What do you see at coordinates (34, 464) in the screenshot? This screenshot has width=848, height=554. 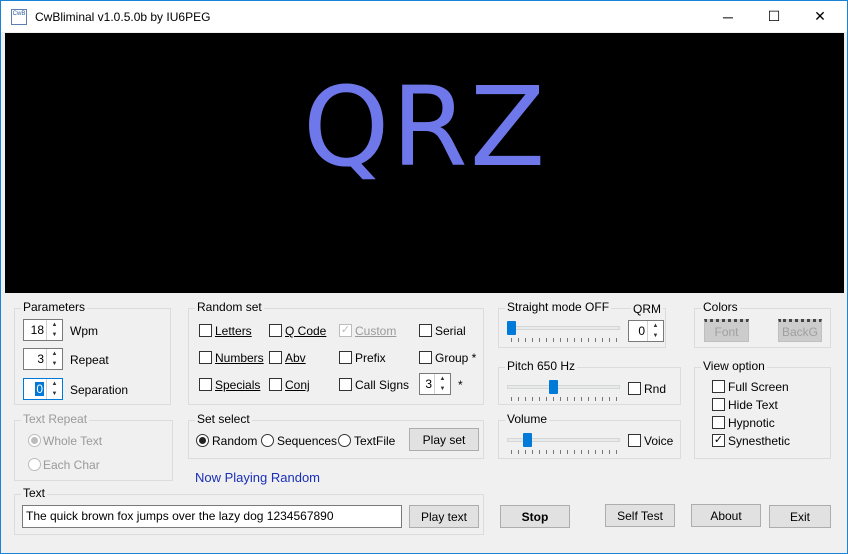 I see `each-char-radio` at bounding box center [34, 464].